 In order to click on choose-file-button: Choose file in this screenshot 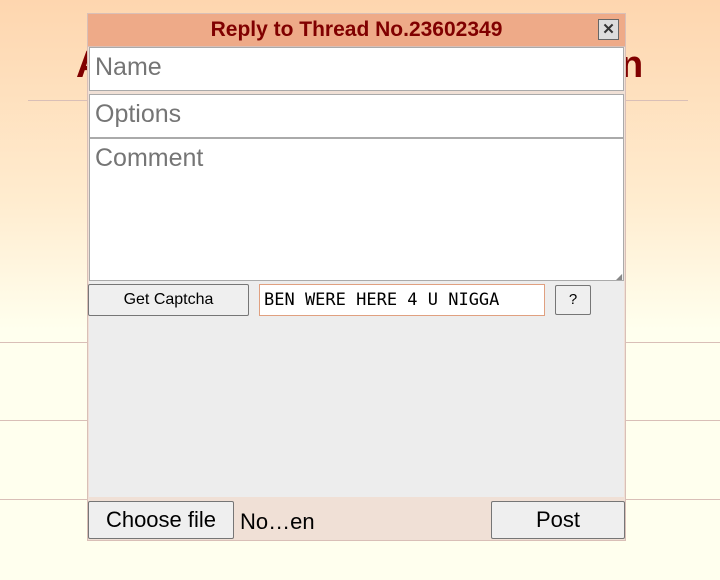, I will do `click(161, 520)`.